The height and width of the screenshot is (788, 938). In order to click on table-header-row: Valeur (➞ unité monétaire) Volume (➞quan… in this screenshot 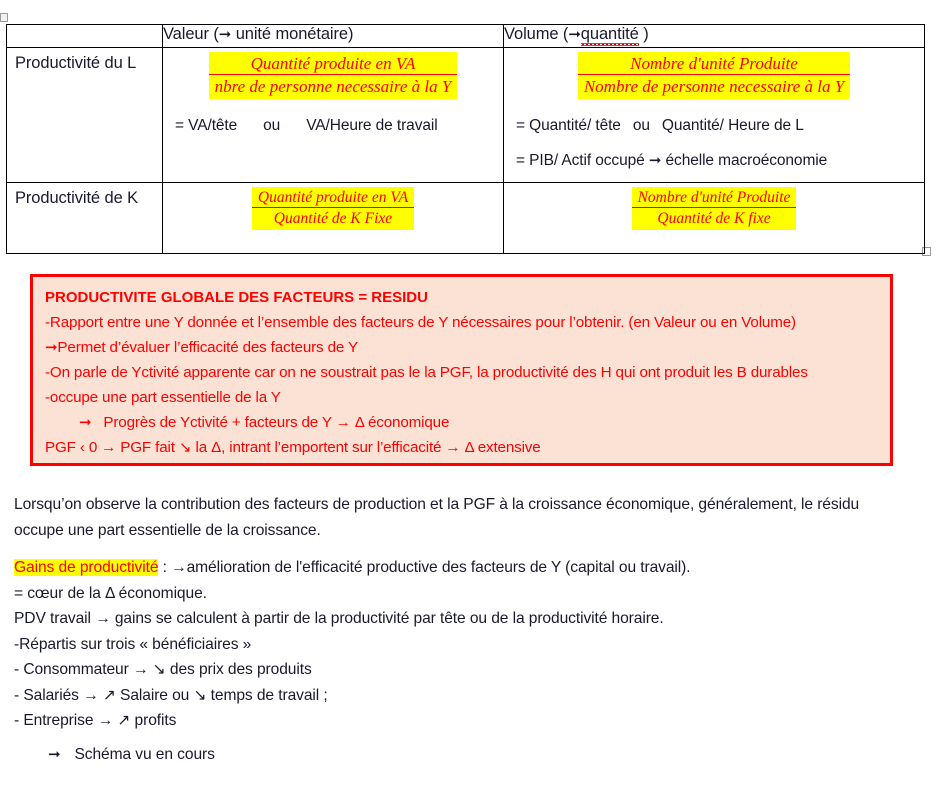, I will do `click(465, 36)`.